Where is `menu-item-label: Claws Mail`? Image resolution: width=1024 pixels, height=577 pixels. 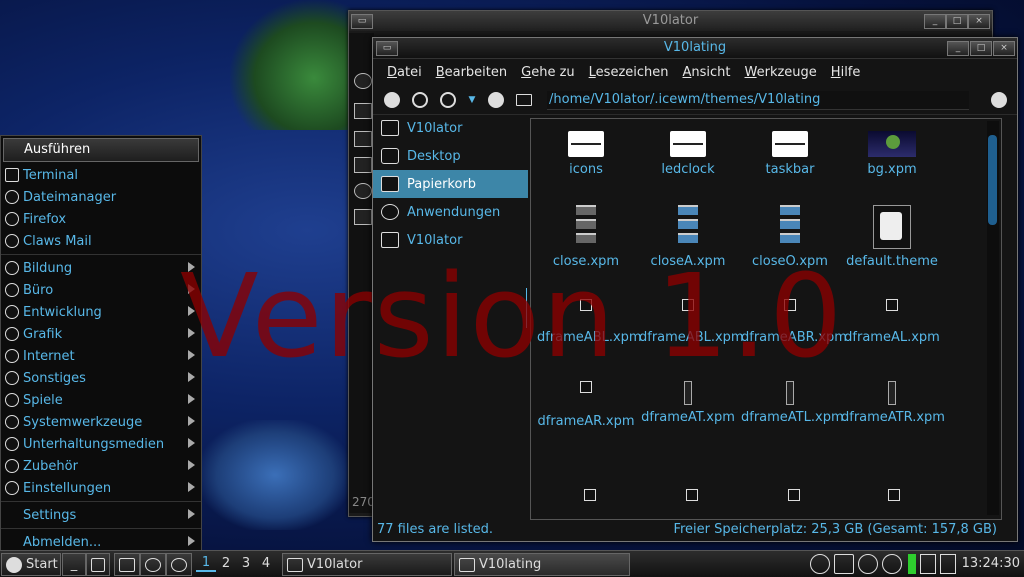 menu-item-label: Claws Mail is located at coordinates (57, 241).